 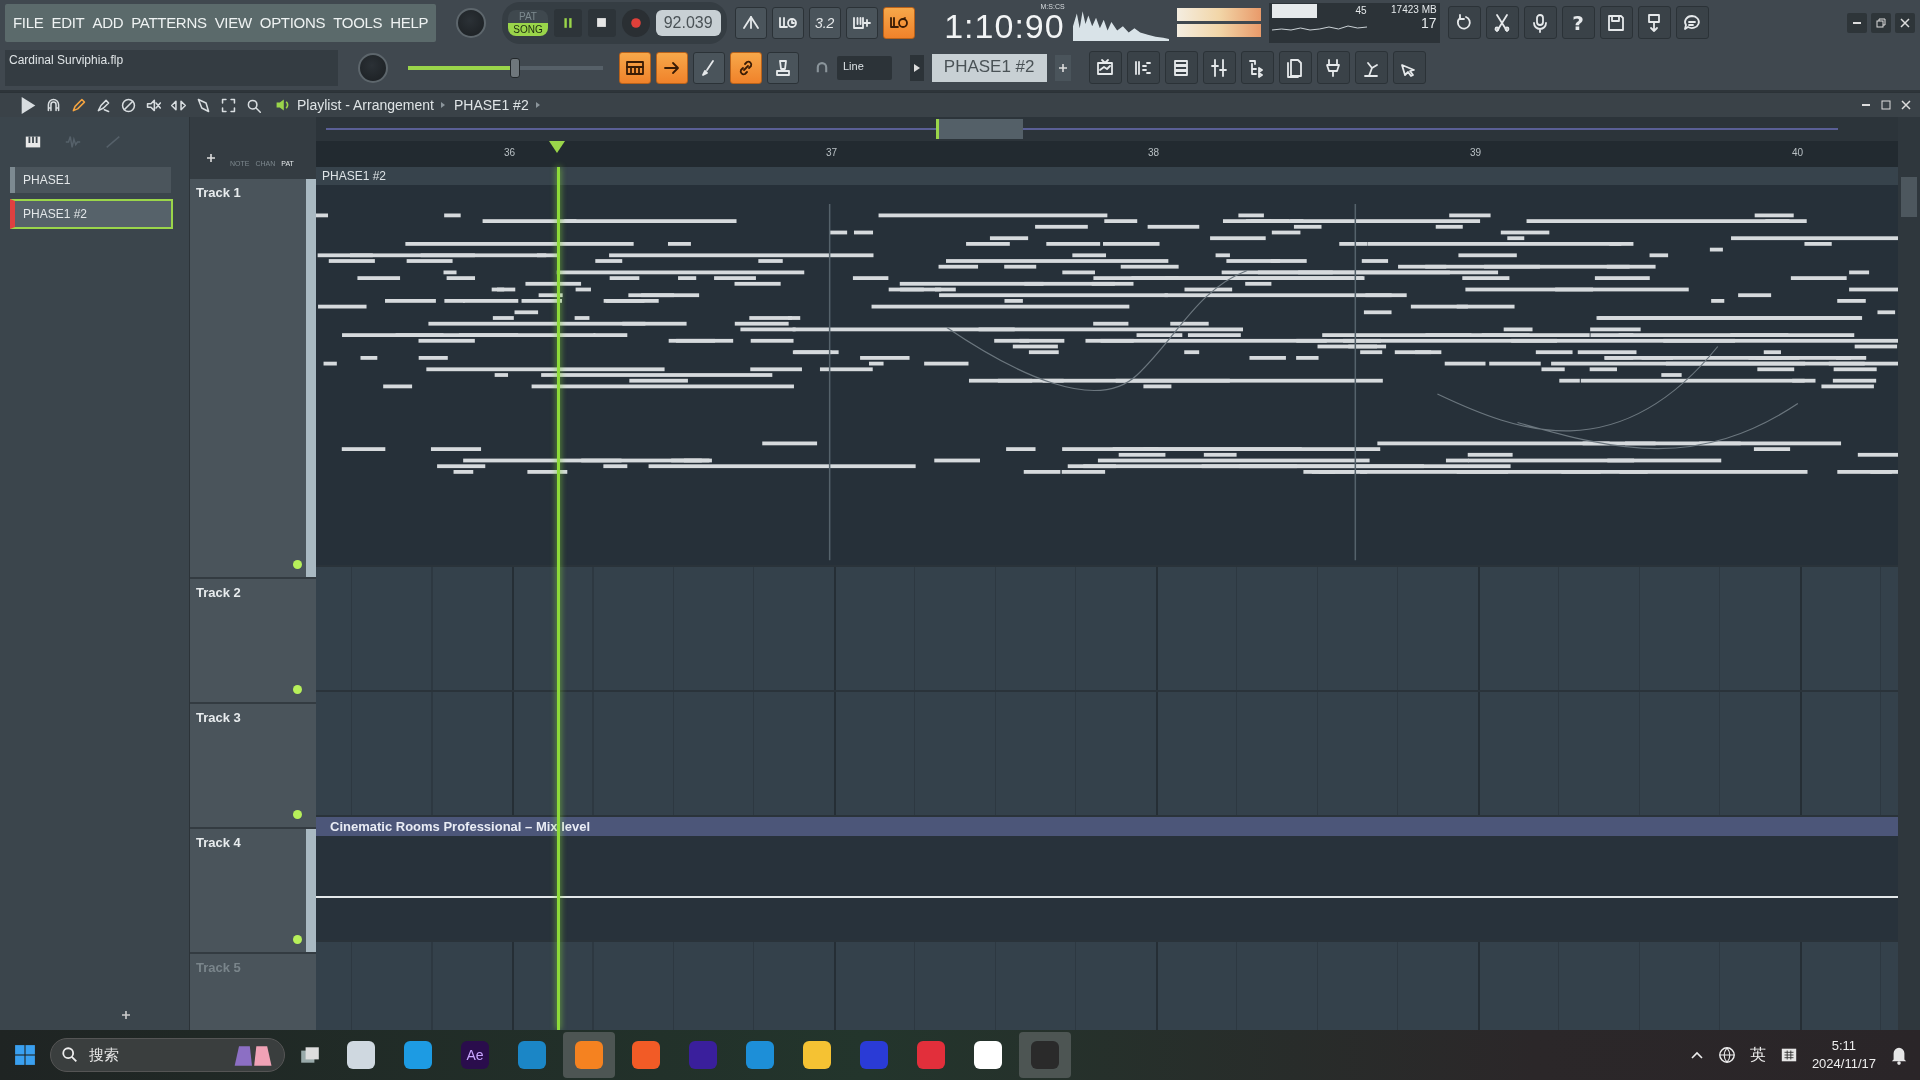 I want to click on search-field: 搜索, so click(x=167, y=1055).